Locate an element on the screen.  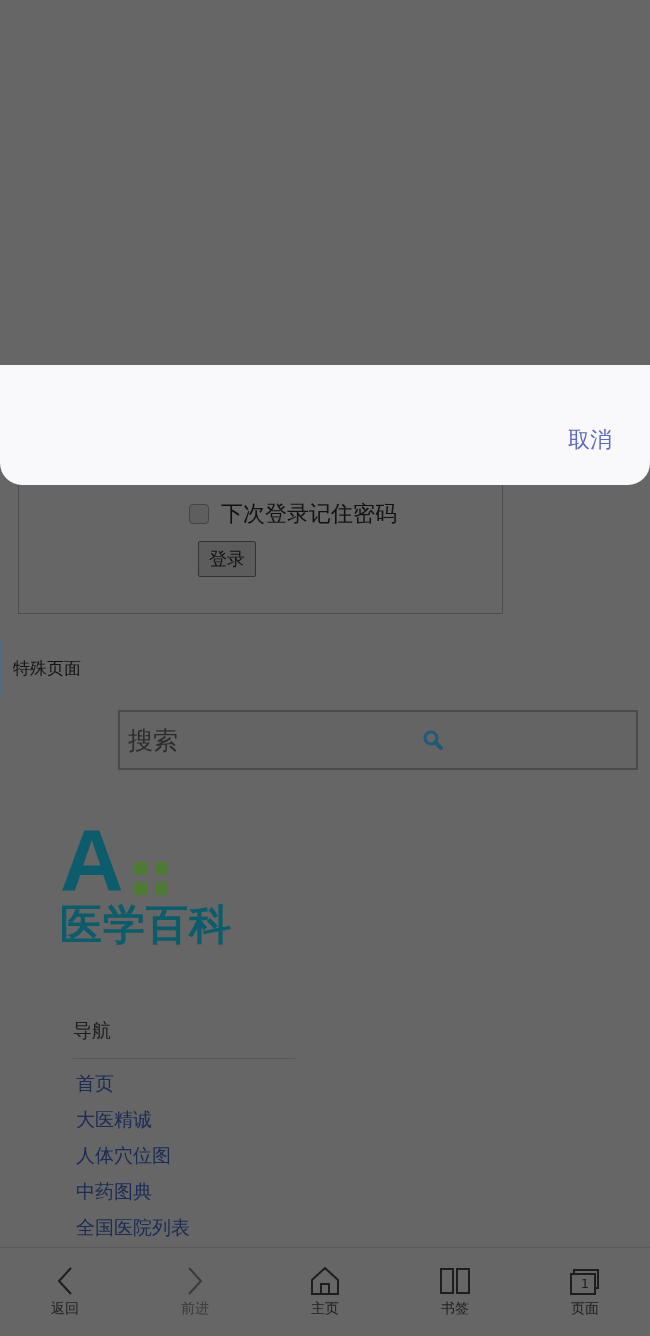
forward-icon is located at coordinates (195, 1281).